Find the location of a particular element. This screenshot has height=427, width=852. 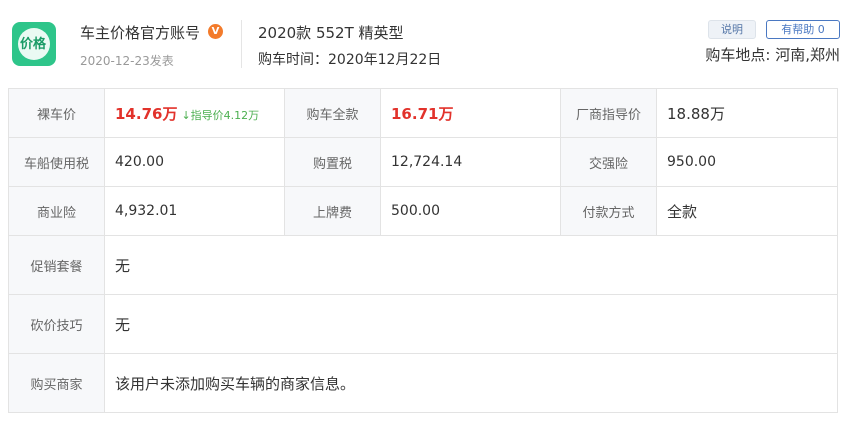

helpful-button: 有帮助 0 is located at coordinates (803, 29).